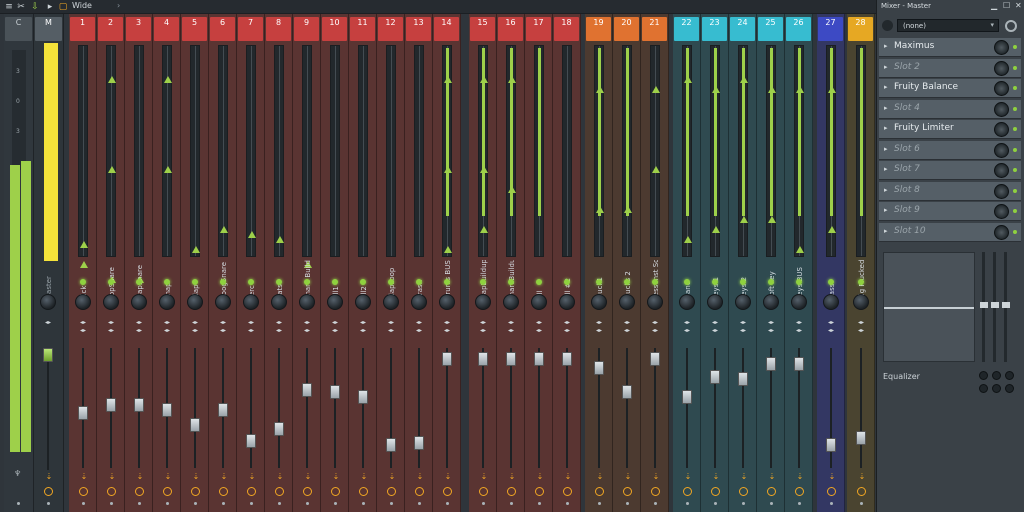  What do you see at coordinates (950, 47) in the screenshot?
I see `effect-slot: ▸ Maximus` at bounding box center [950, 47].